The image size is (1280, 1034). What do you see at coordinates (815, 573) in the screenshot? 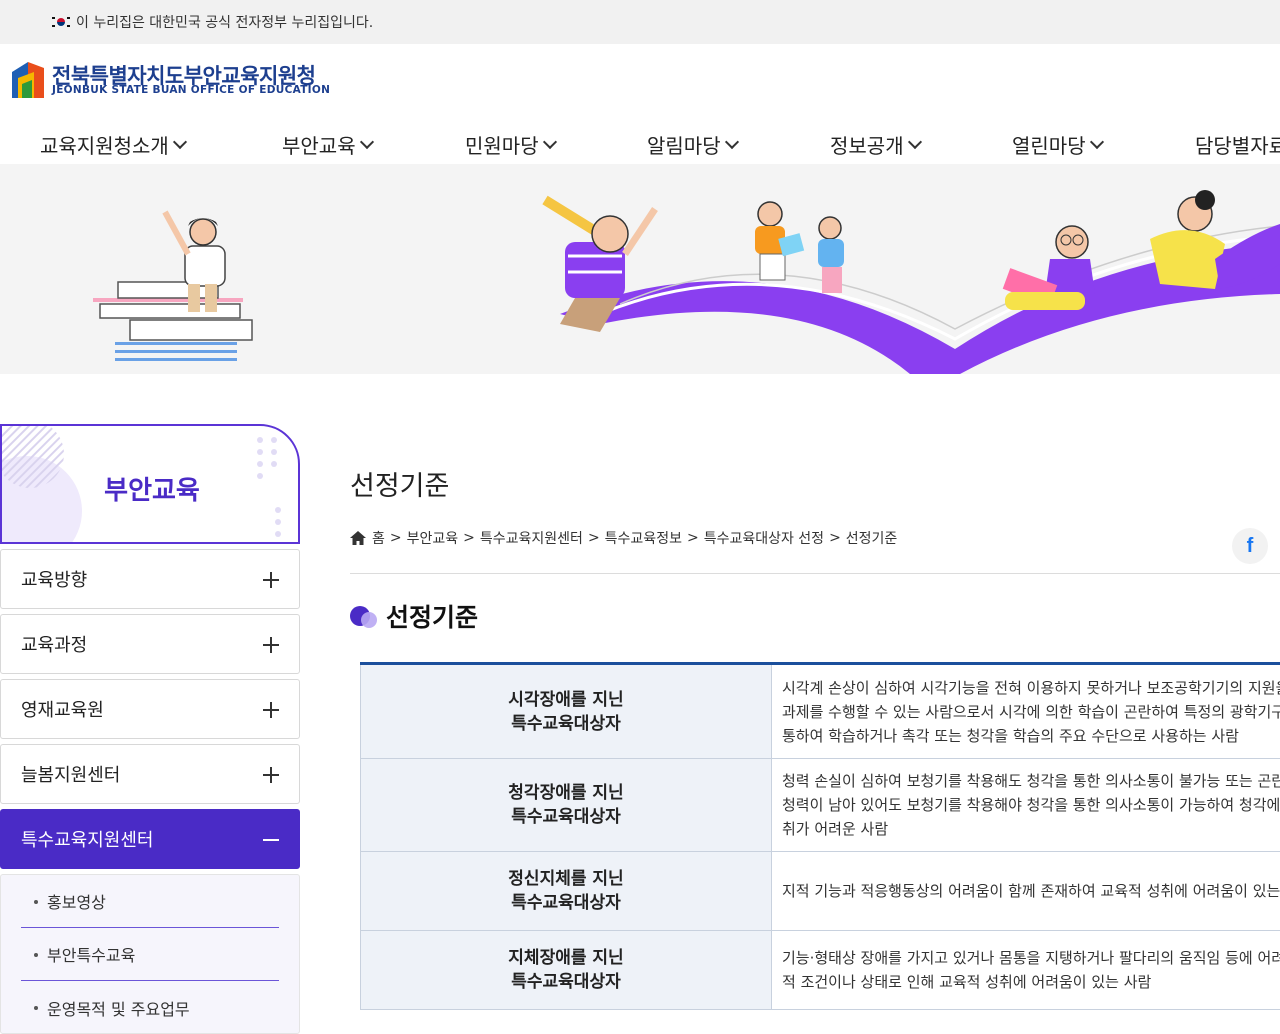
I see `content-divider` at bounding box center [815, 573].